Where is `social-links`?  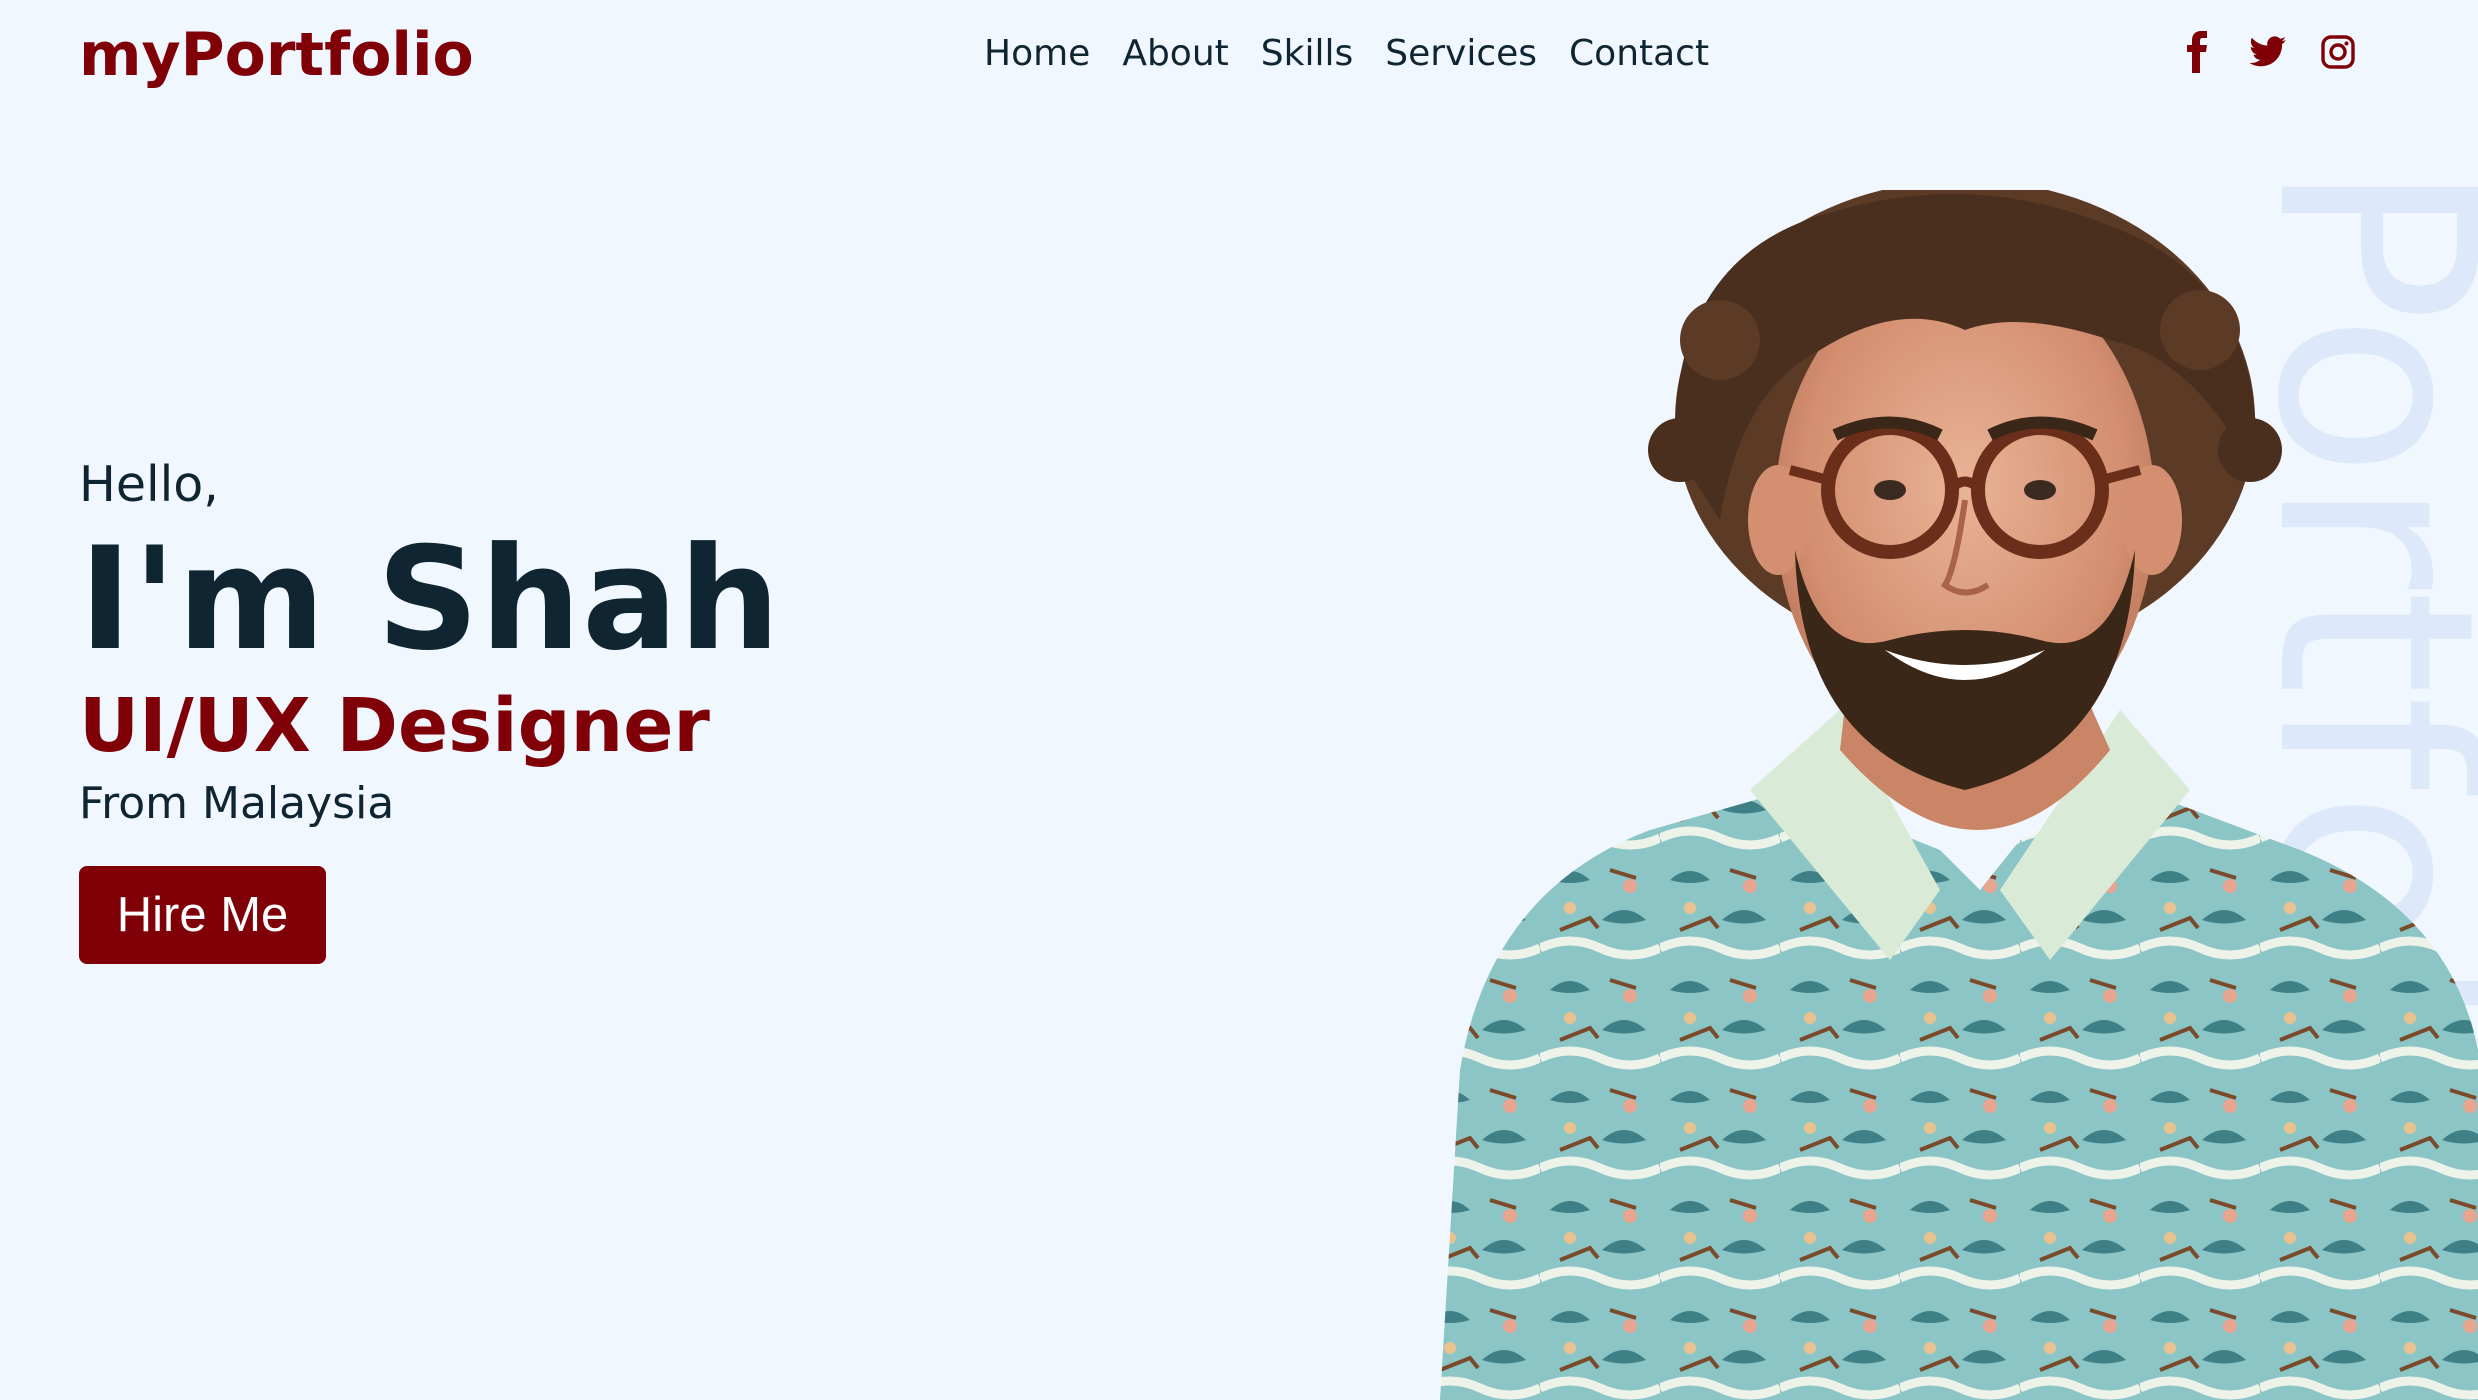 social-links is located at coordinates (2268, 52).